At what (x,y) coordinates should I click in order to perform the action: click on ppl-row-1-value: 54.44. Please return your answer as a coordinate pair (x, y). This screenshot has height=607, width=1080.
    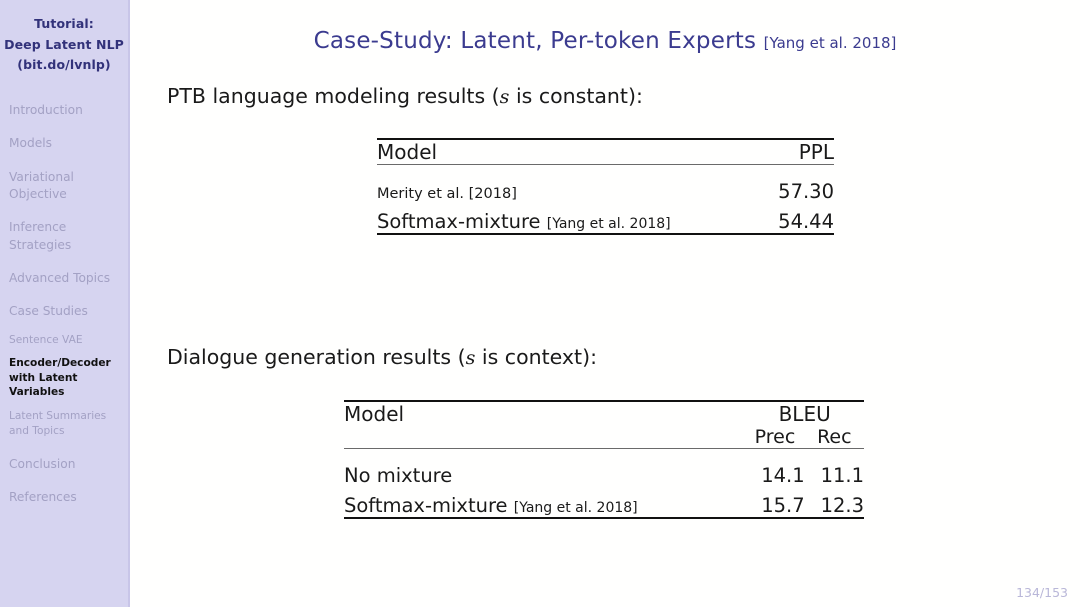
    Looking at the image, I should click on (806, 221).